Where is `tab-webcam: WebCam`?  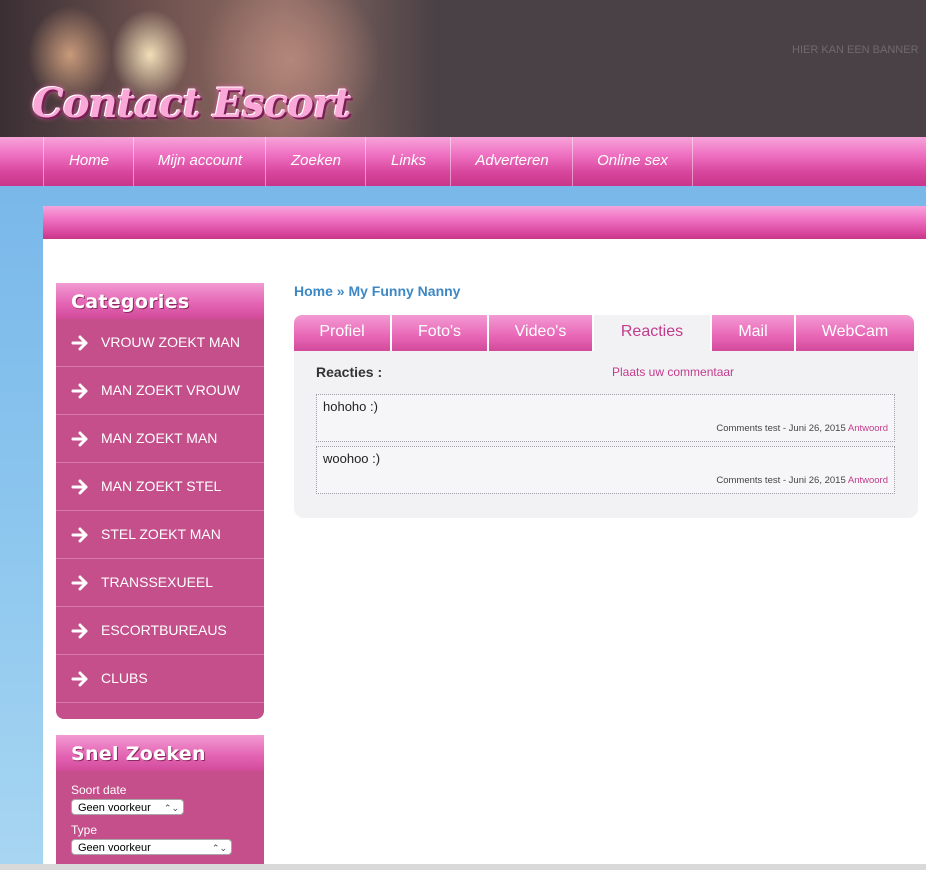 tab-webcam: WebCam is located at coordinates (855, 333).